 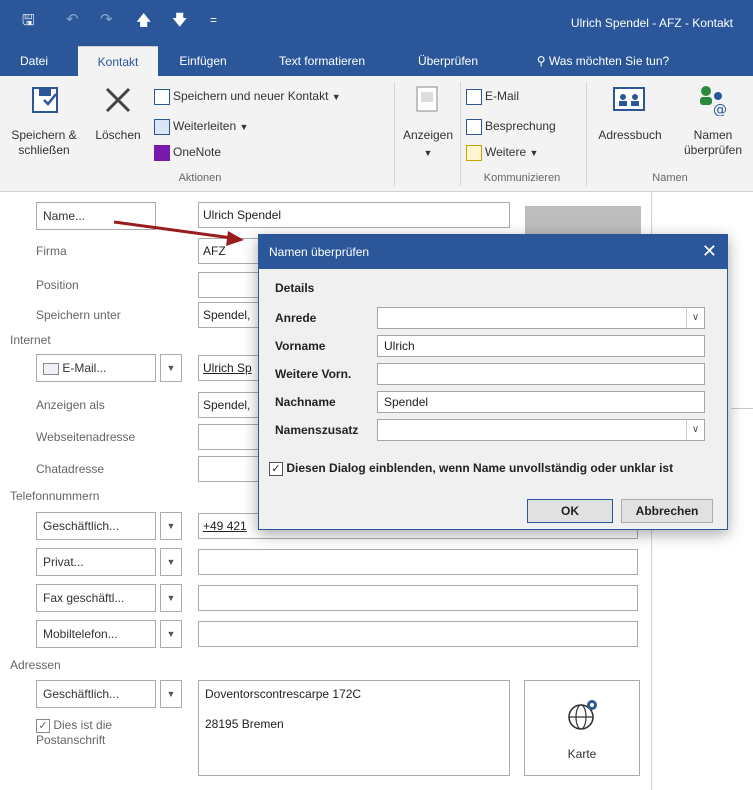 I want to click on mailing-address-checkbox: ✓ Dies ist die Postanschrift, so click(x=101, y=733).